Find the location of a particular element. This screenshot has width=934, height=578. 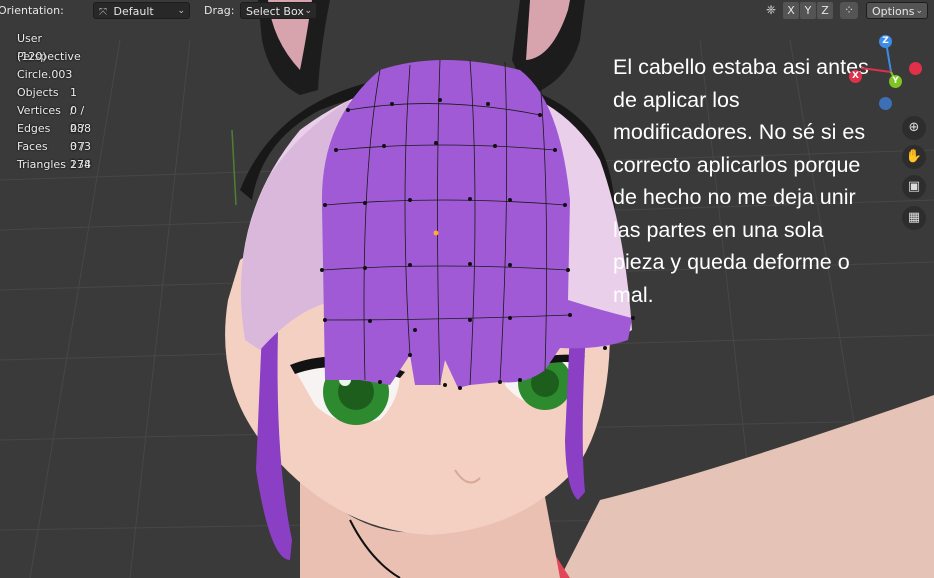

annotation-line: de hecho no me deja unir is located at coordinates (734, 197).